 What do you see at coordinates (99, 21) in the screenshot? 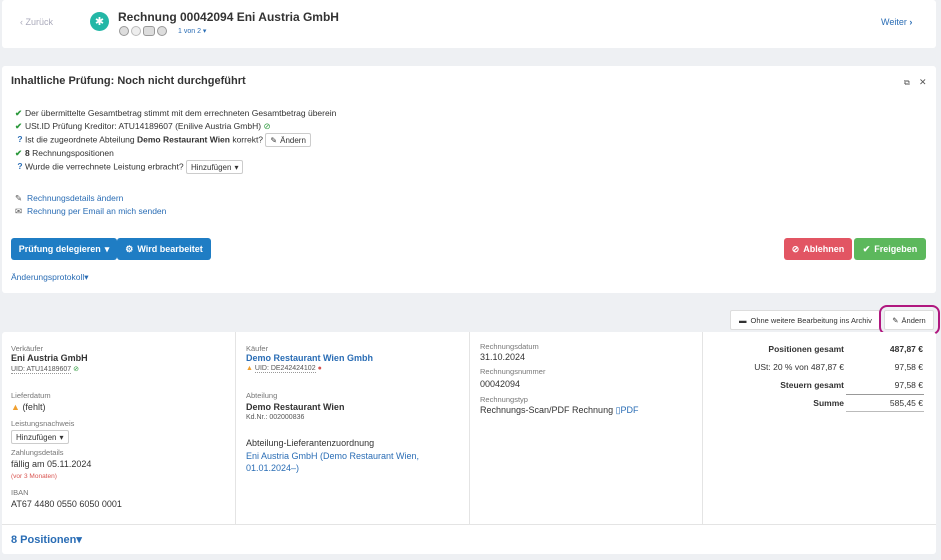
I see `invoice-badge-icon: ✱` at bounding box center [99, 21].